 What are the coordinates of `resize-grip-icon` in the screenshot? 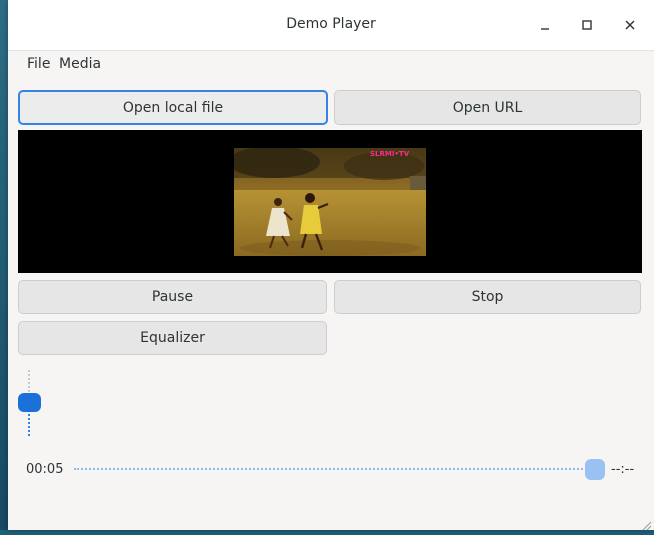 It's located at (647, 526).